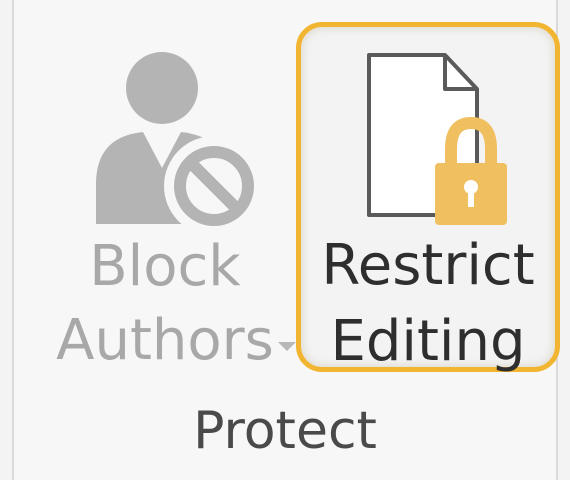 The height and width of the screenshot is (480, 570). I want to click on restrict-editing-label-line1: Restrict, so click(428, 265).